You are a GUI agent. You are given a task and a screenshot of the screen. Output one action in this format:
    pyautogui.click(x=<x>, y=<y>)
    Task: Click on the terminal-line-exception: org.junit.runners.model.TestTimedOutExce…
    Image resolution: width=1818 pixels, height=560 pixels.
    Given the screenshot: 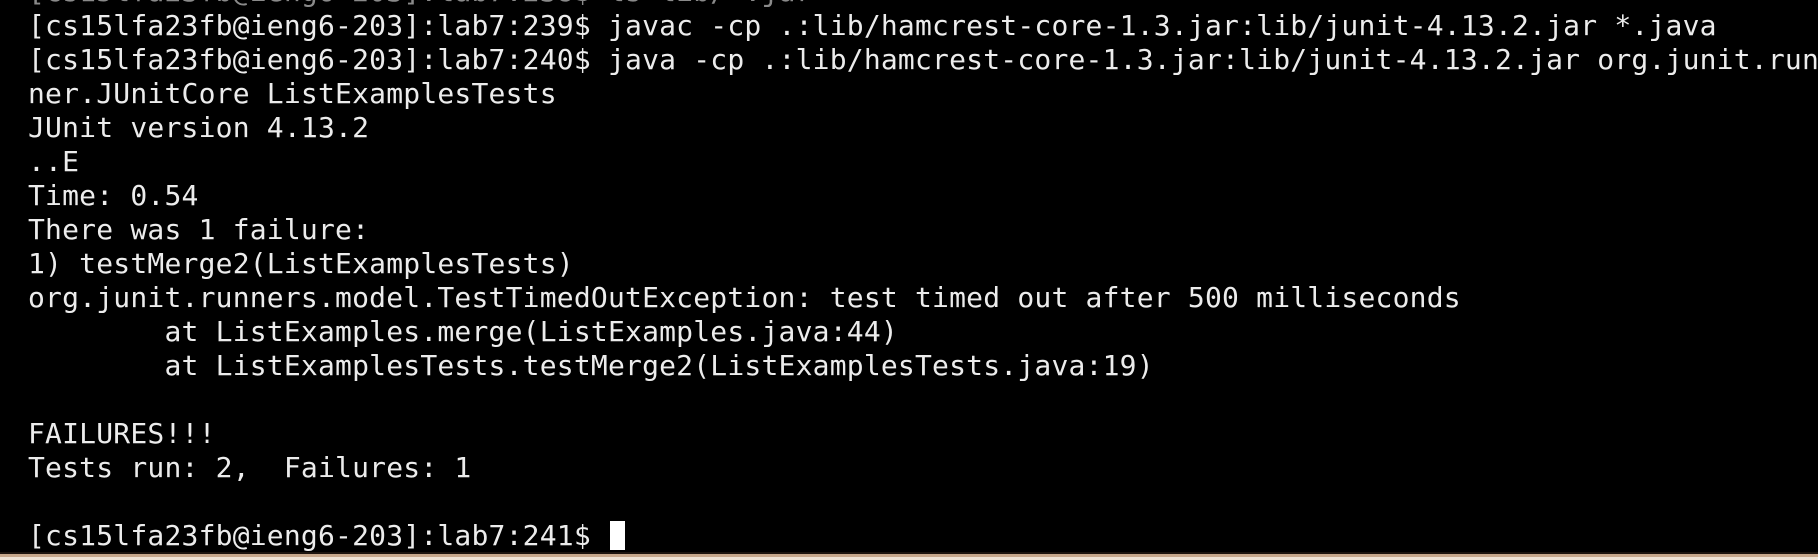 What is the action you would take?
    pyautogui.click(x=744, y=297)
    